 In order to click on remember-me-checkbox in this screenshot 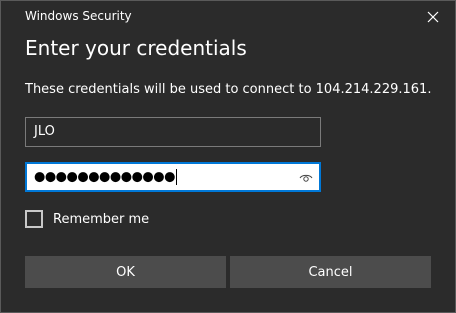, I will do `click(34, 219)`.